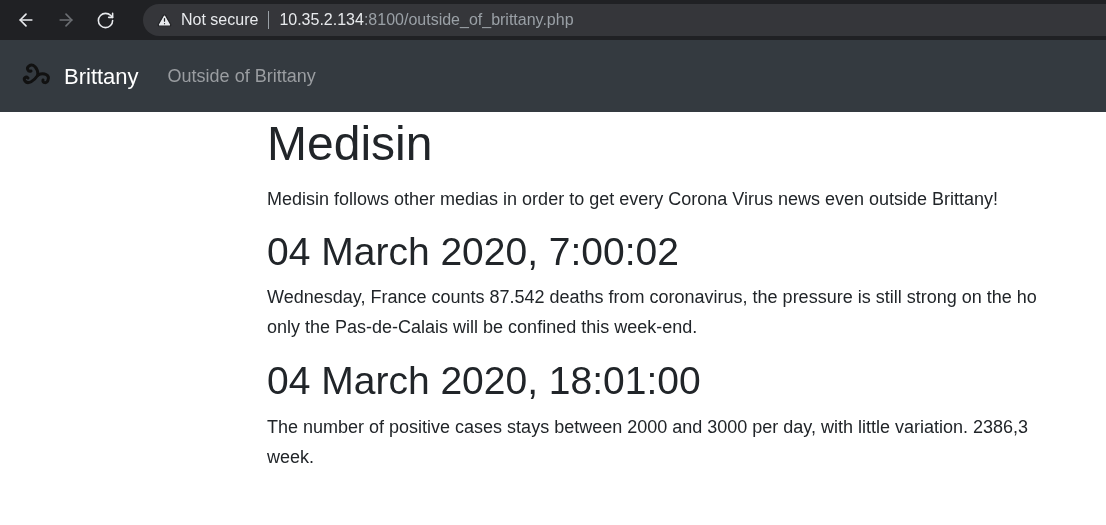  I want to click on post-text: The number of positive cases stays between 2000 and 3000 per day, with little variation. 2386,3, so click(648, 428).